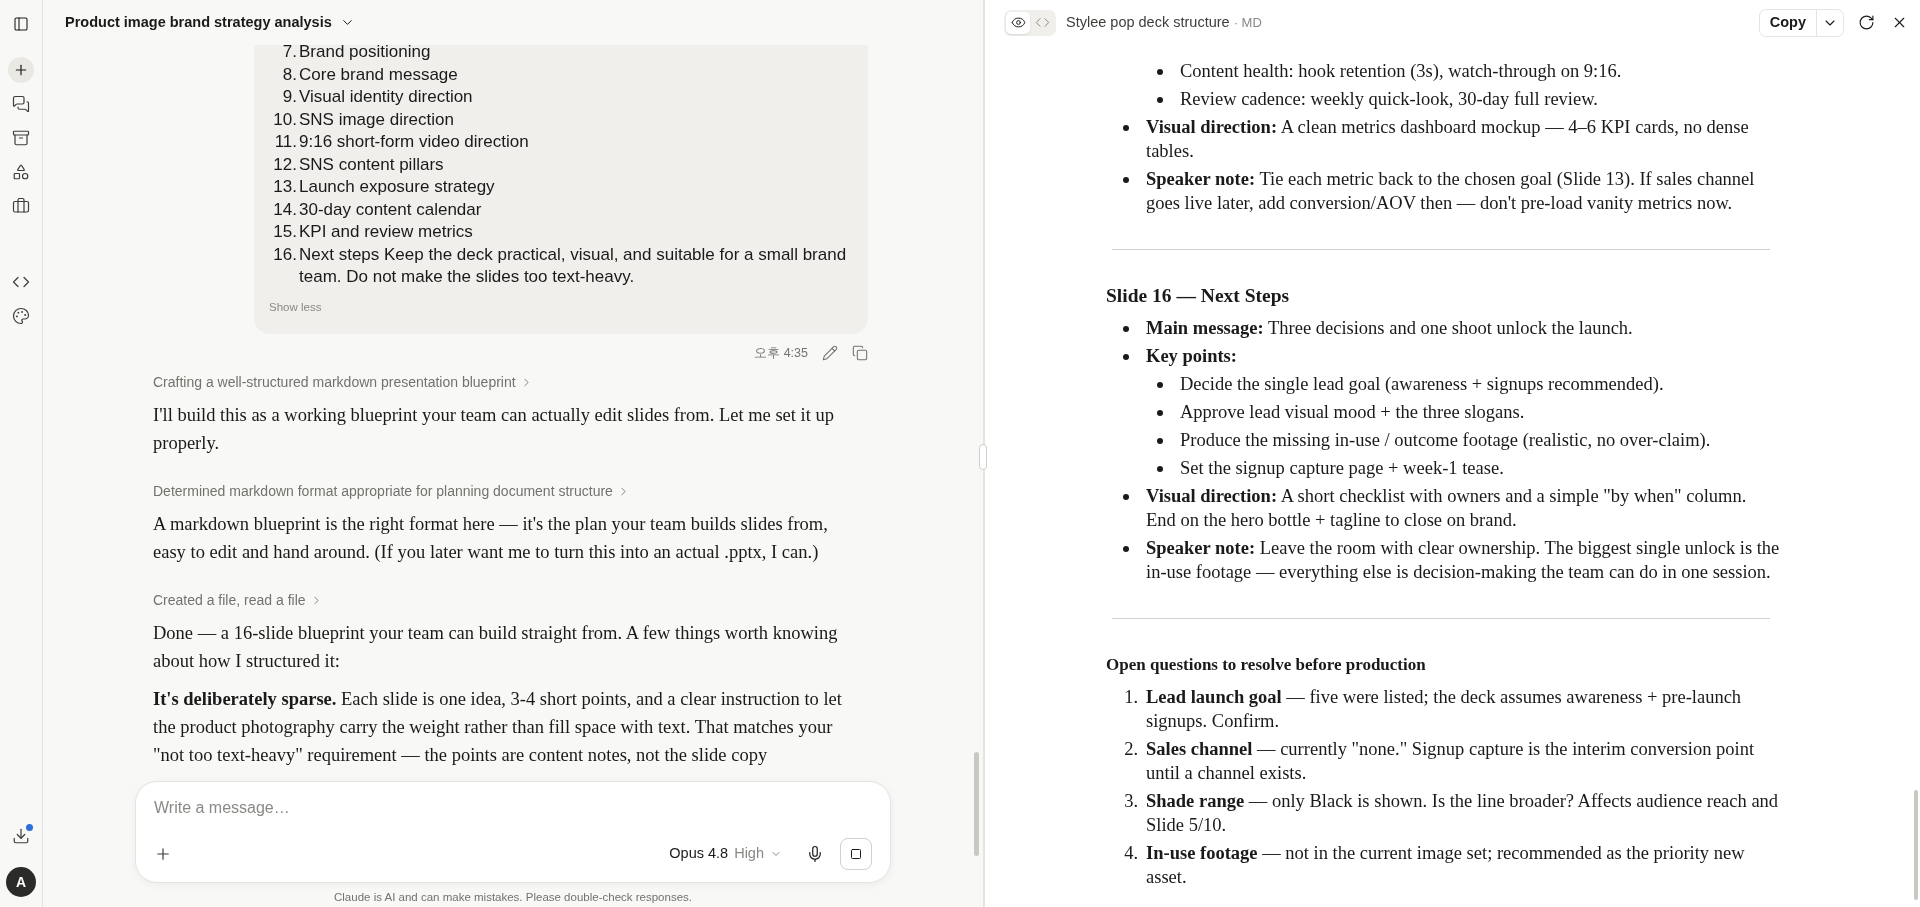  I want to click on thinking-summary-button: Determined markdown format appropriate for planning document structure, so click(391, 492).